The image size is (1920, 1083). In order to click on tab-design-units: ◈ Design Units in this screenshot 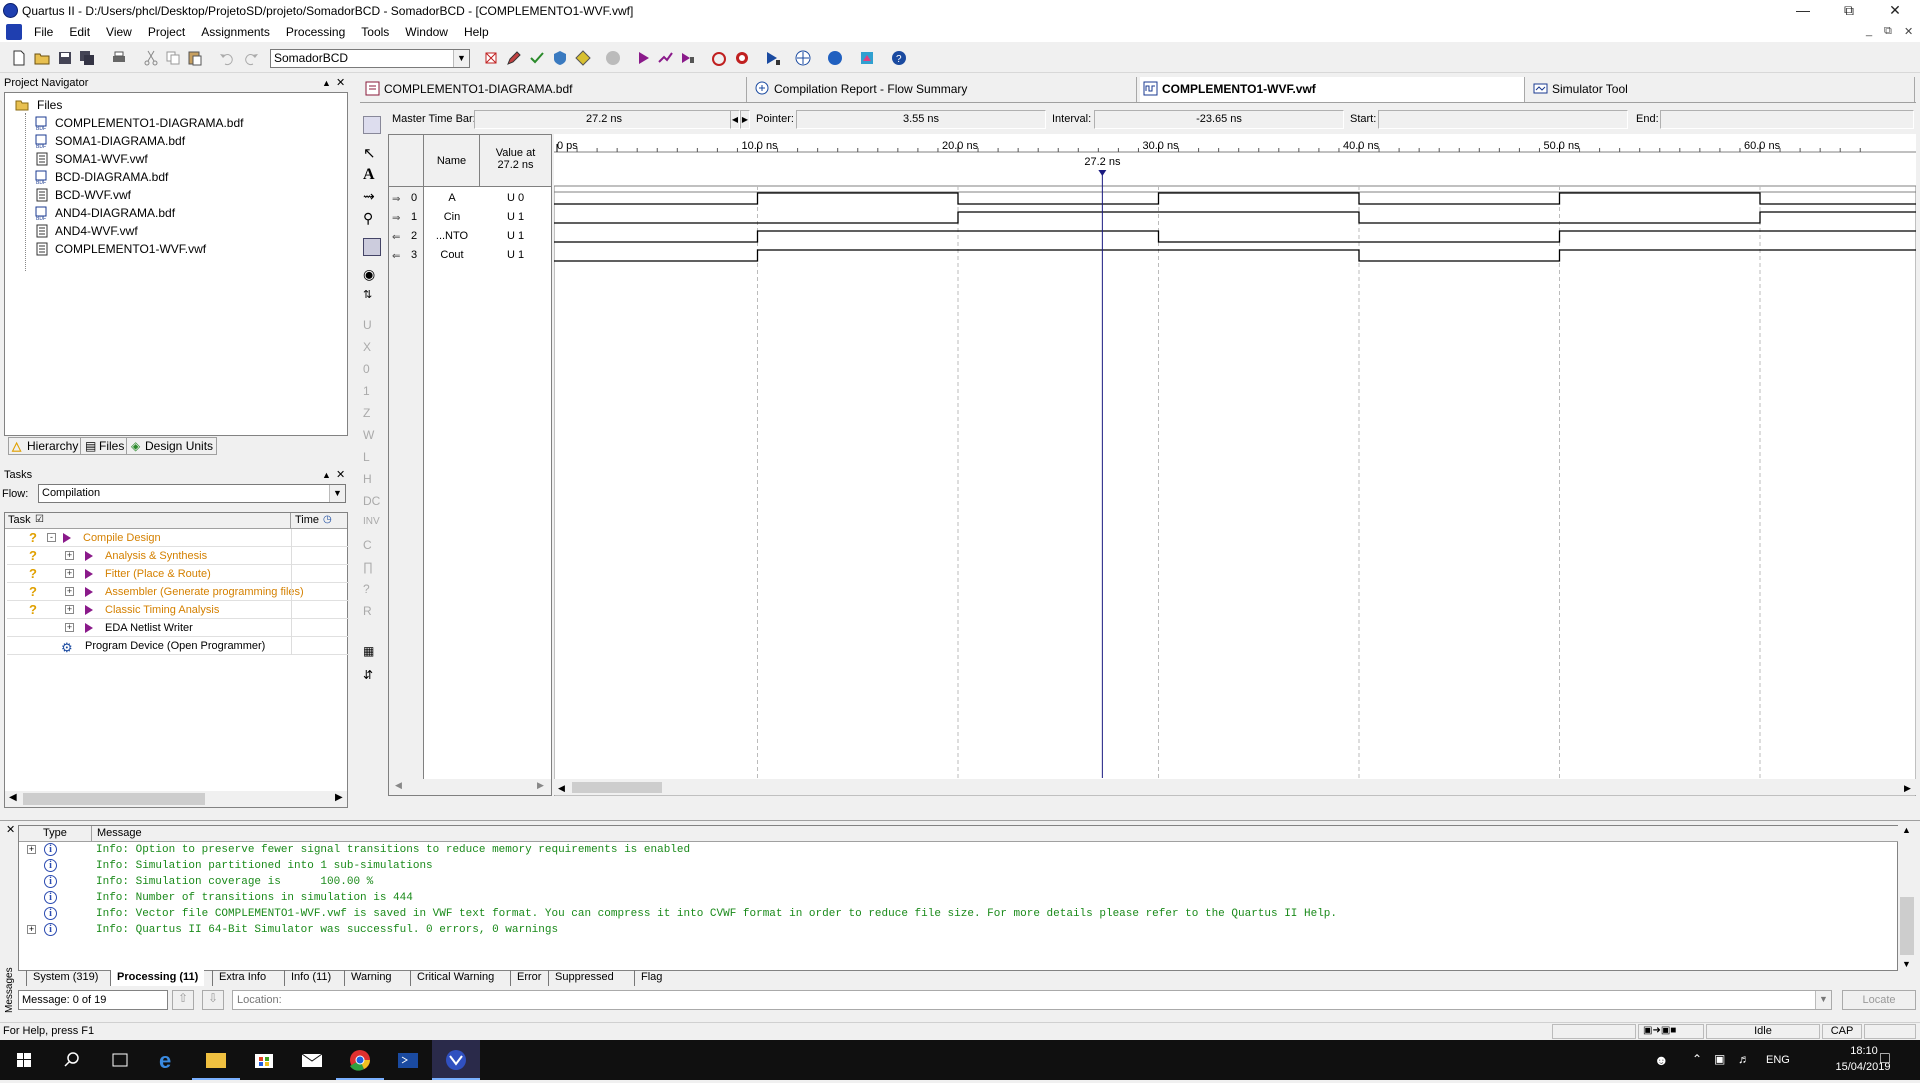, I will do `click(172, 446)`.